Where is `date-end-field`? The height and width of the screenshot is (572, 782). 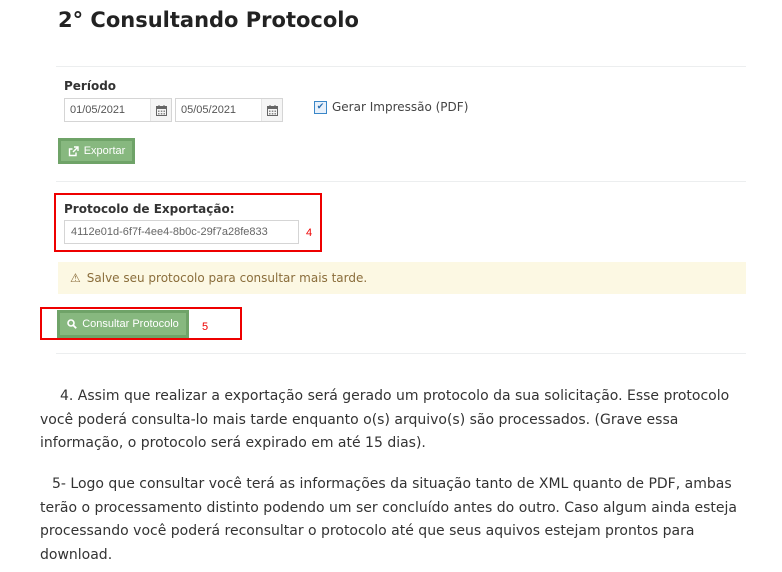
date-end-field is located at coordinates (229, 110).